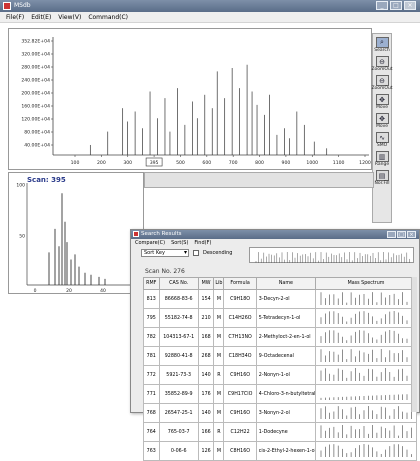  I want to click on table-cell: 140, so click(206, 413).